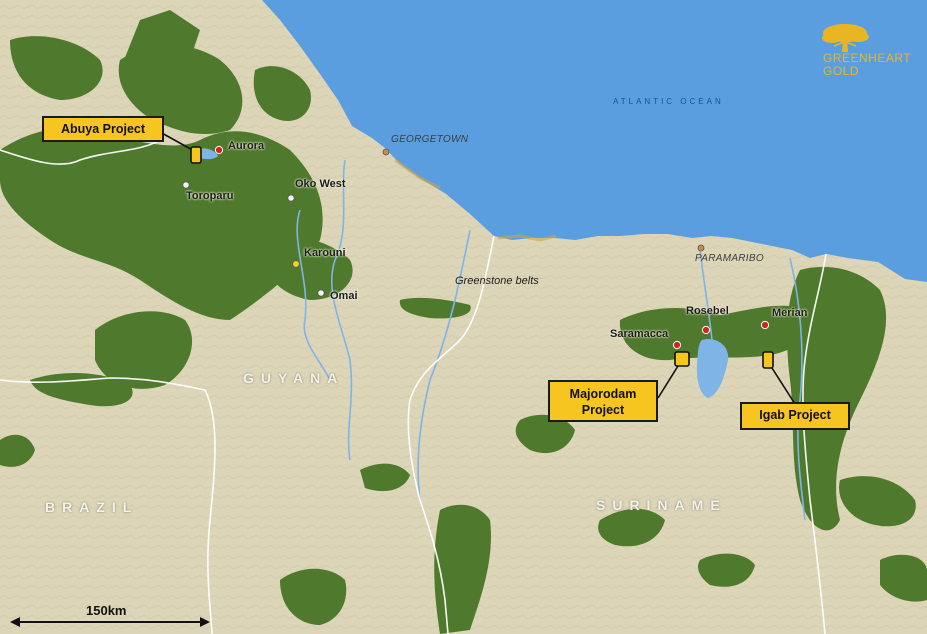 This screenshot has width=927, height=634. Describe the element at coordinates (246, 146) in the screenshot. I see `aurora-label: Aurora` at that location.